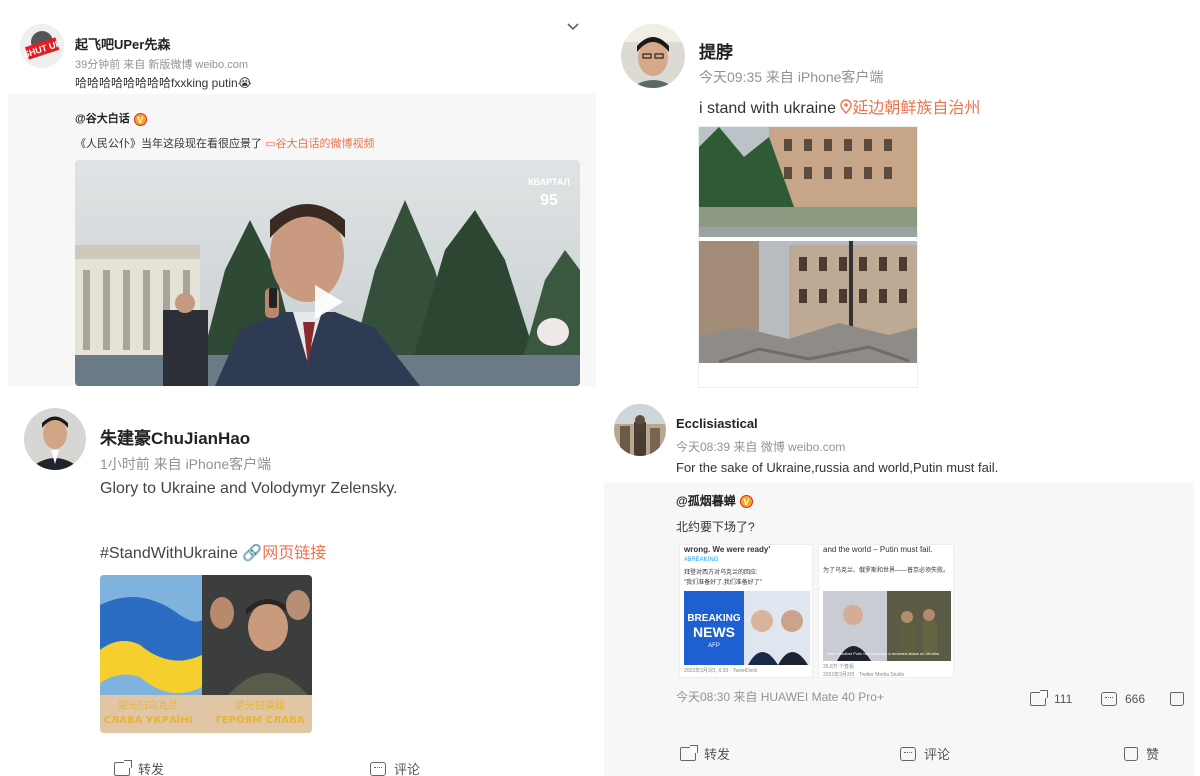 This screenshot has width=1200, height=776. Describe the element at coordinates (716, 50) in the screenshot. I see `author-name: 提脖` at that location.